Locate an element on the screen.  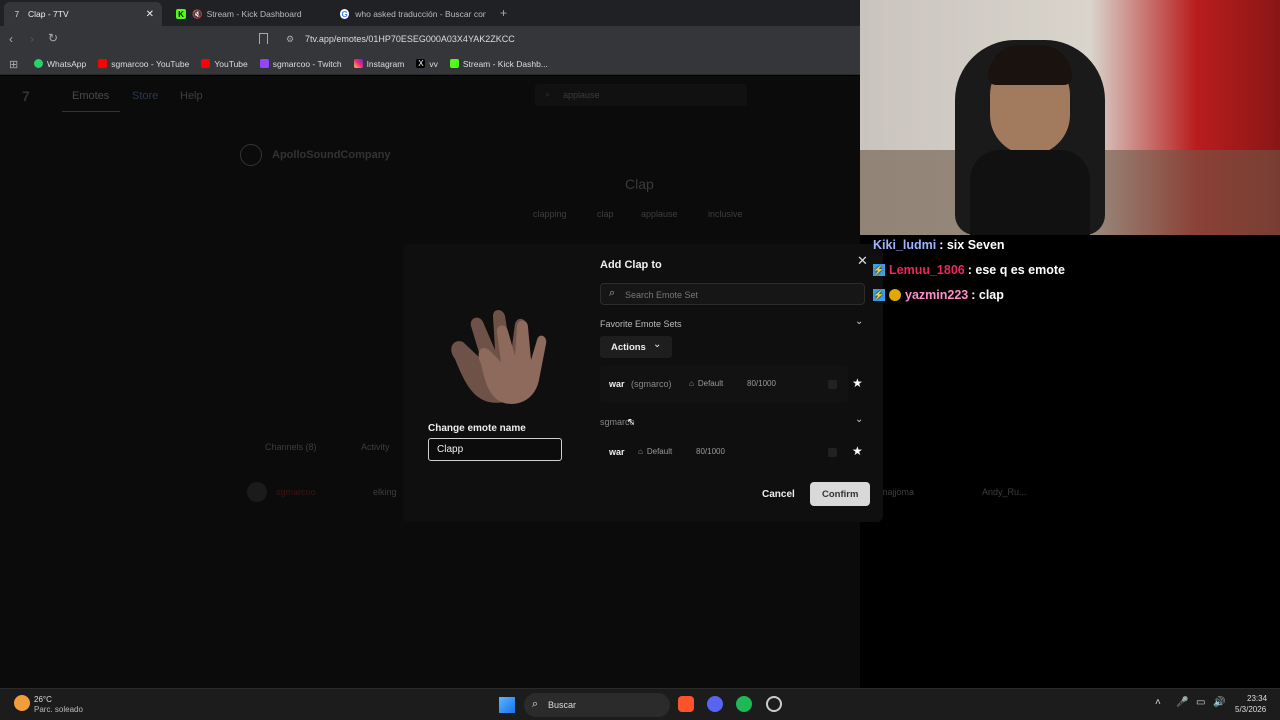
apps-icon: ⊞ is located at coordinates (13, 64).